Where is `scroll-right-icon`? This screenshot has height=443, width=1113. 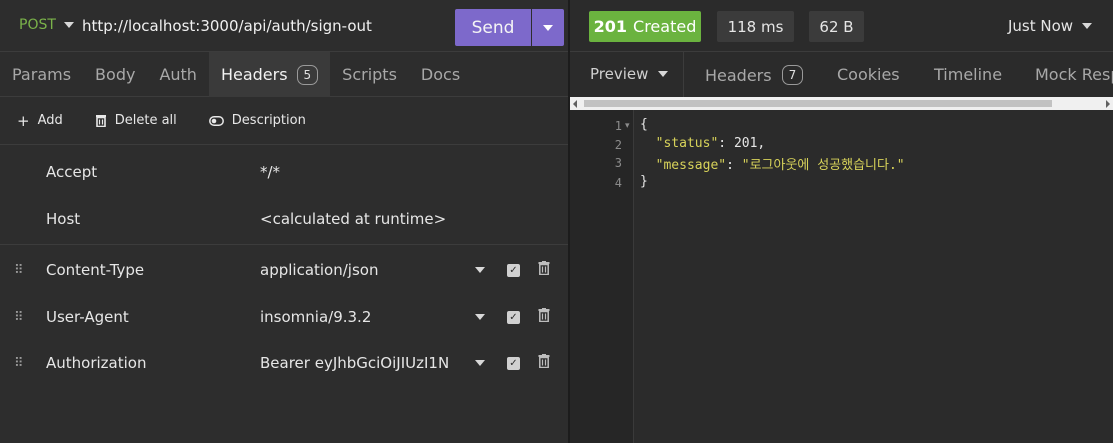
scroll-right-icon is located at coordinates (1108, 104).